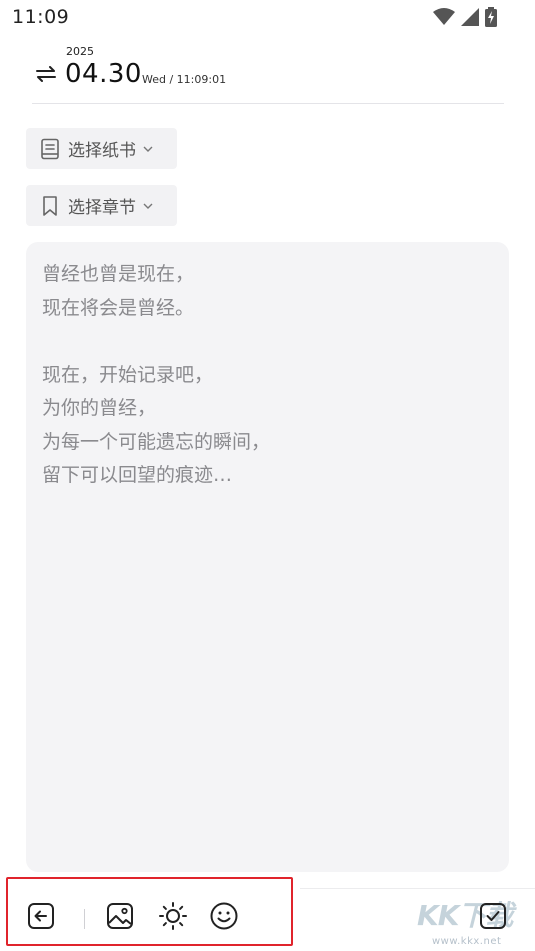 Image resolution: width=535 pixels, height=951 pixels. What do you see at coordinates (467, 941) in the screenshot?
I see `watermark-url: www.kkx.net` at bounding box center [467, 941].